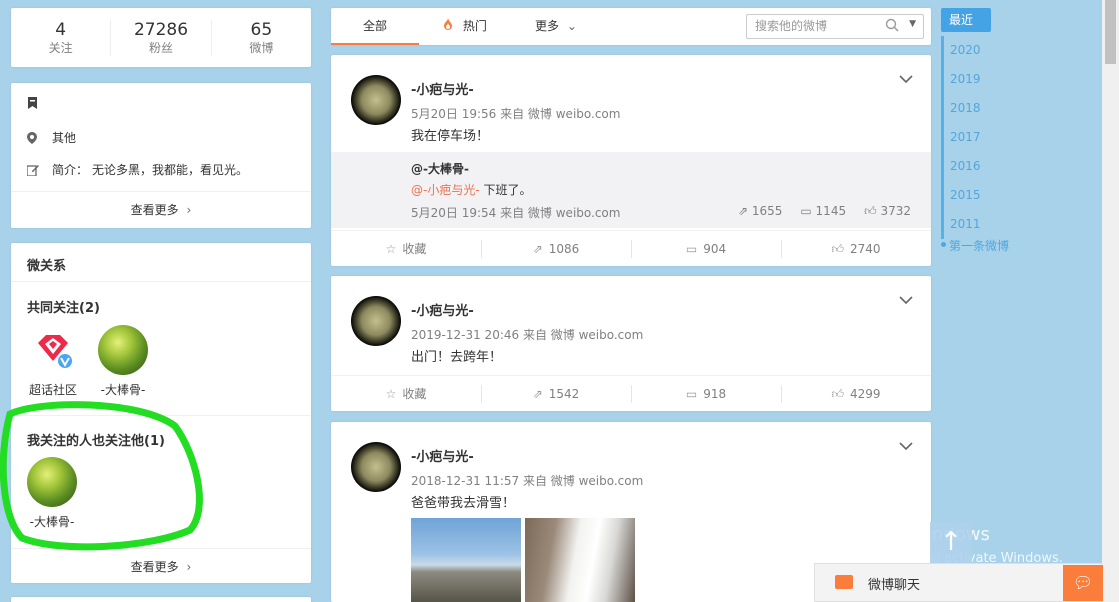  I want to click on timeline-year: 2020, so click(1001, 50).